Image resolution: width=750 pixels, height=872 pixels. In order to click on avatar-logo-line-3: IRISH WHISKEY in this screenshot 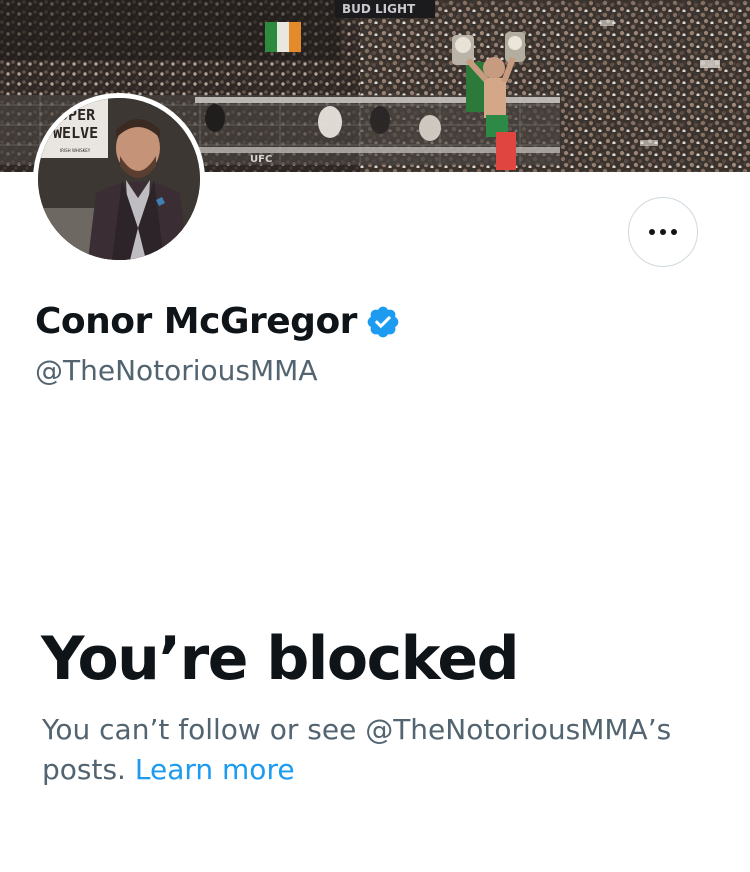, I will do `click(75, 150)`.